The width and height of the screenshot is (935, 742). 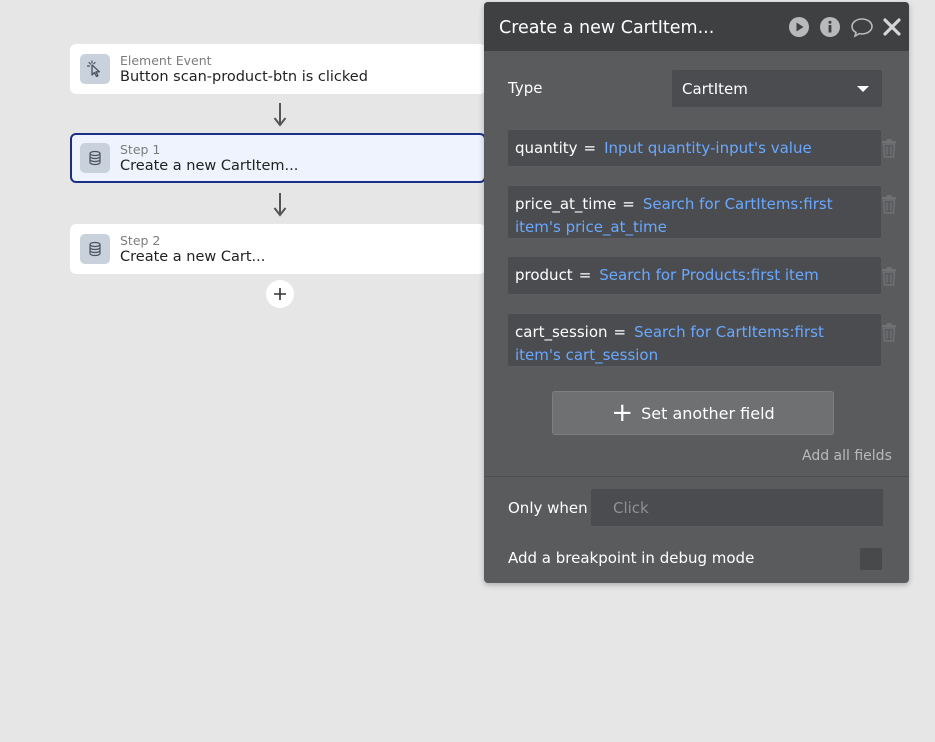 I want to click on only-when-input: Click, so click(x=737, y=507).